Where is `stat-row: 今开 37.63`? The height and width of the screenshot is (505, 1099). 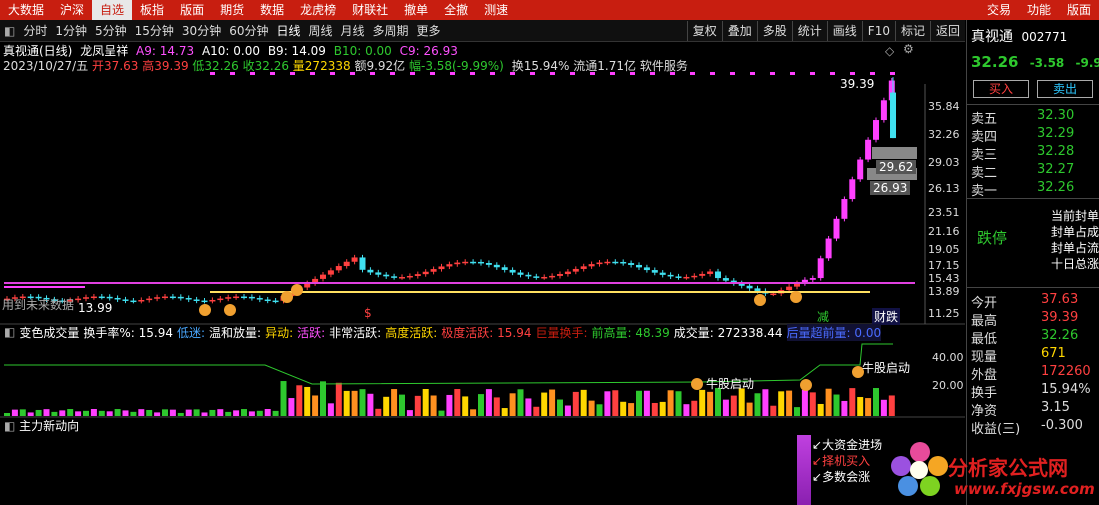 stat-row: 今开 37.63 is located at coordinates (1024, 301).